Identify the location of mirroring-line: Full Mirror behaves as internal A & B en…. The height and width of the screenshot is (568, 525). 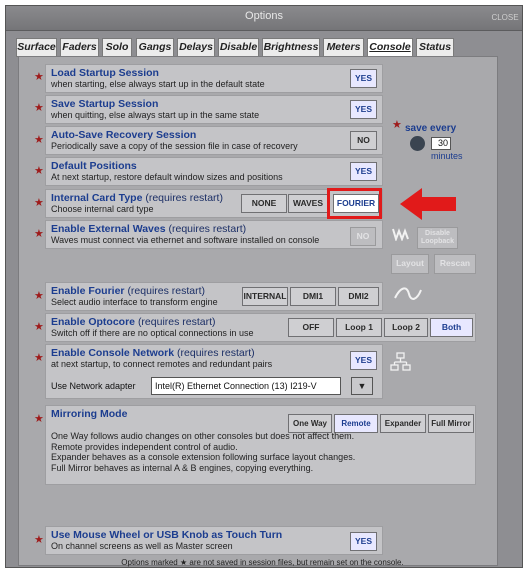
(182, 467).